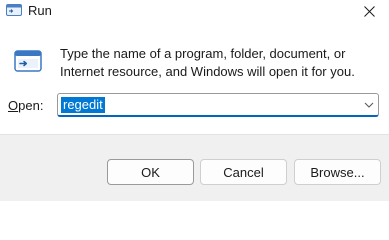 This screenshot has height=240, width=389. Describe the element at coordinates (40, 10) in the screenshot. I see `window-title: Run` at that location.